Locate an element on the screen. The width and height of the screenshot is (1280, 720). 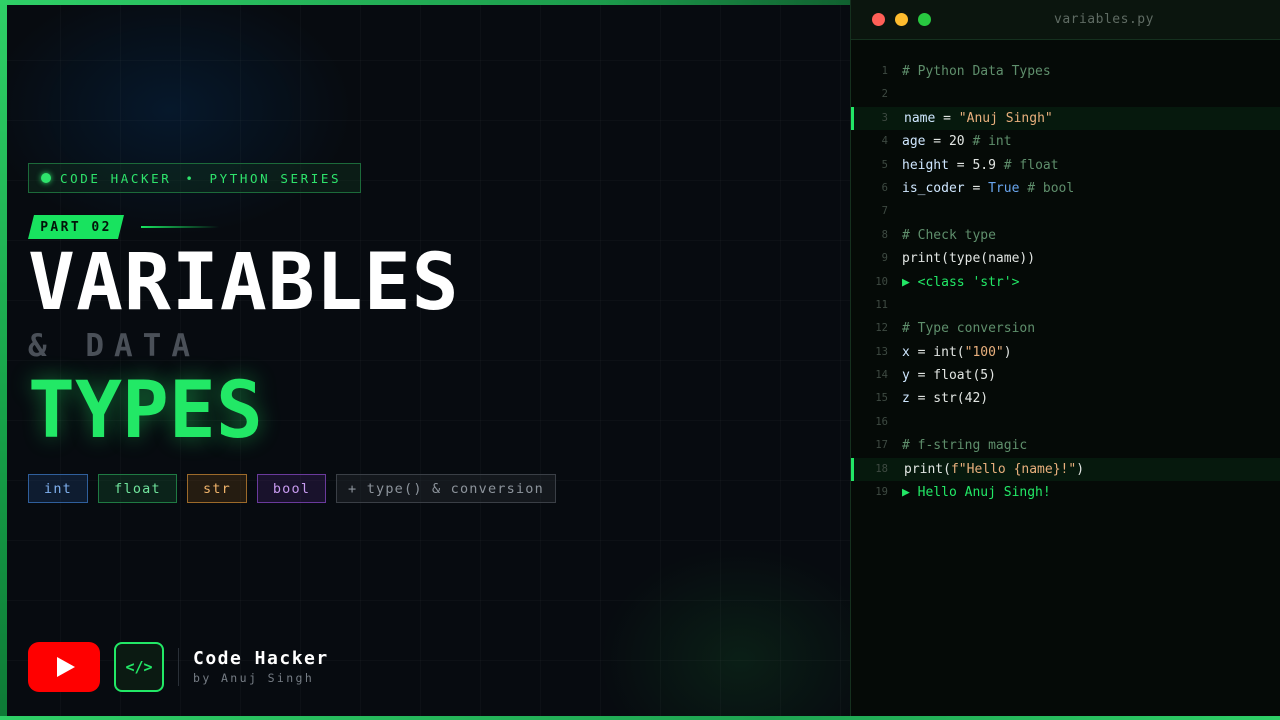
minimize-dot-icon is located at coordinates (901, 19).